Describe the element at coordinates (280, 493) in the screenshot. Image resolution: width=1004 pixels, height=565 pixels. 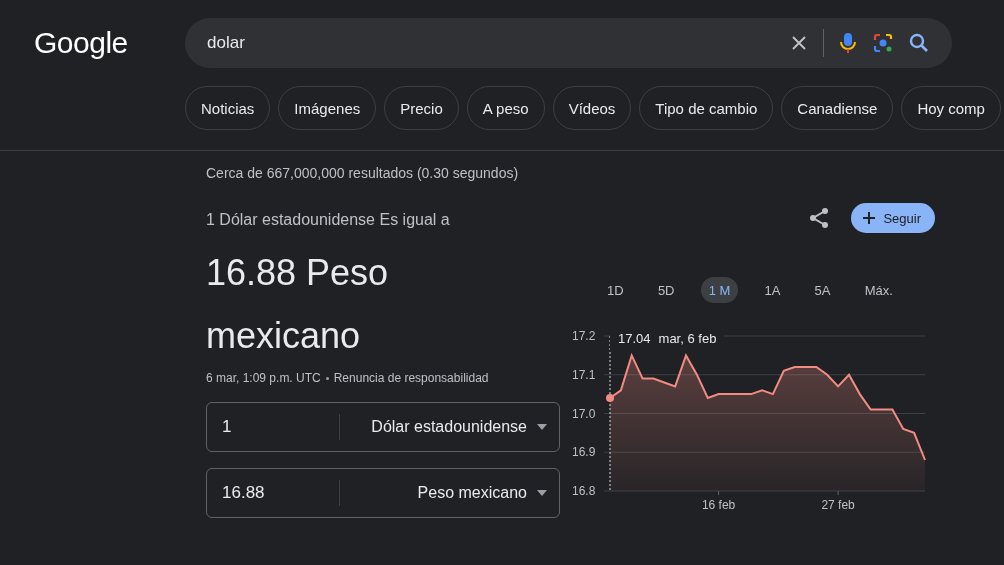
I see `amount-input: 16.88` at that location.